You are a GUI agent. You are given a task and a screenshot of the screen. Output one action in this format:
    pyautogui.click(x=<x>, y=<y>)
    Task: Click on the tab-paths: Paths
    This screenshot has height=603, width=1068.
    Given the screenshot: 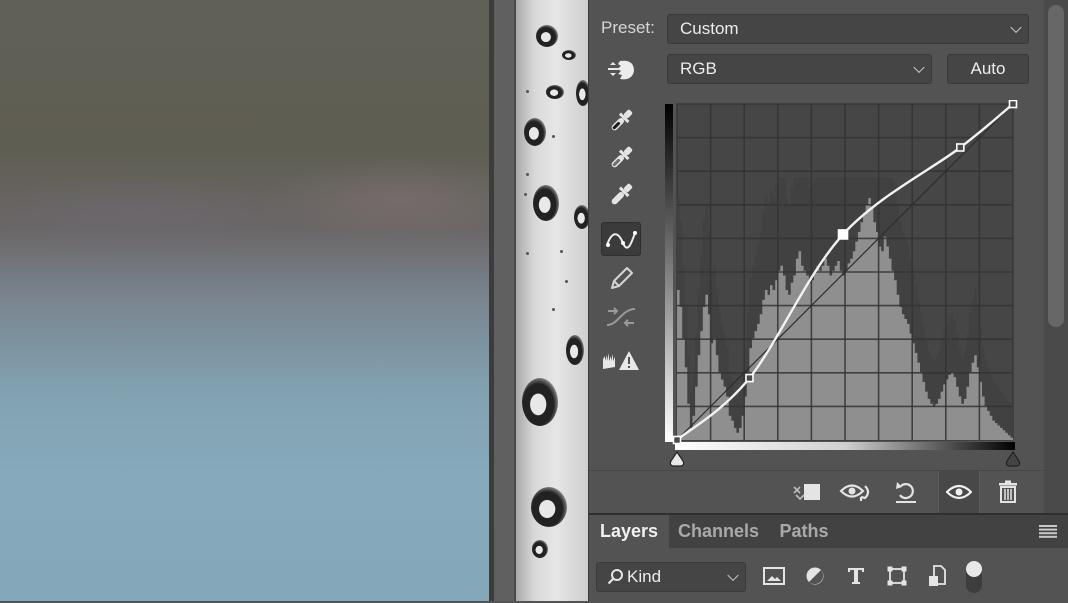 What is the action you would take?
    pyautogui.click(x=804, y=531)
    